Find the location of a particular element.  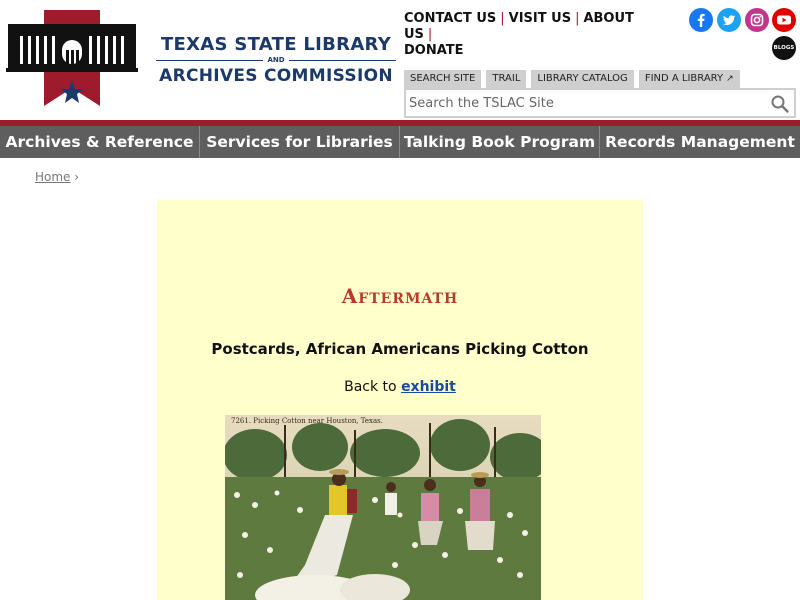

logo-and: AND is located at coordinates (276, 60).